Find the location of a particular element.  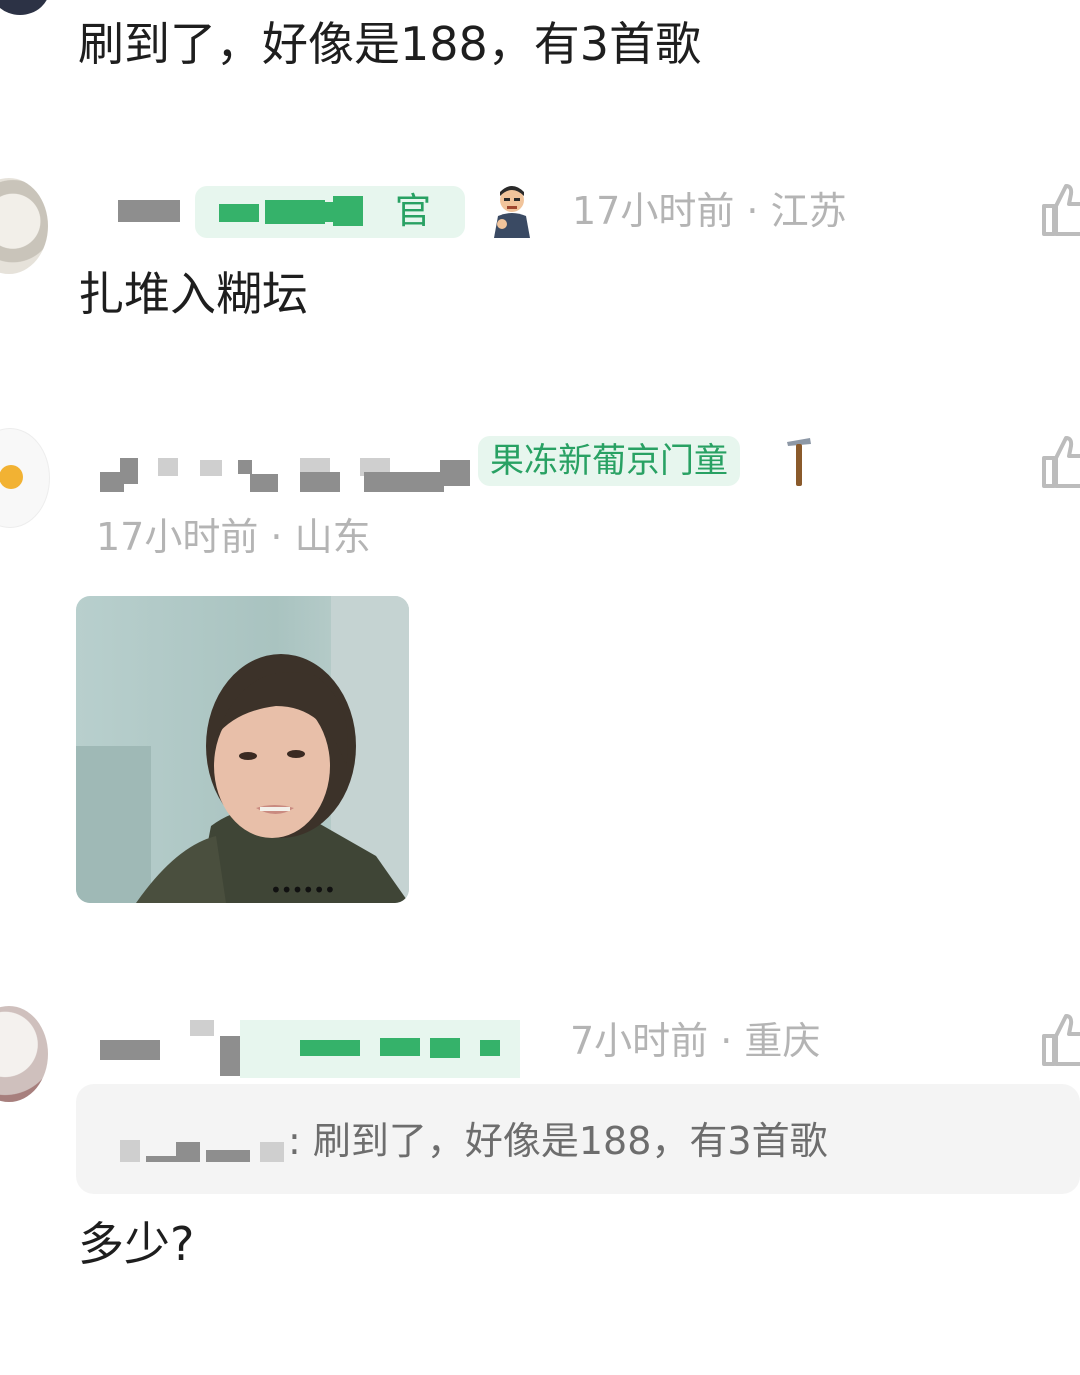

sun-icon is located at coordinates (11, 477).